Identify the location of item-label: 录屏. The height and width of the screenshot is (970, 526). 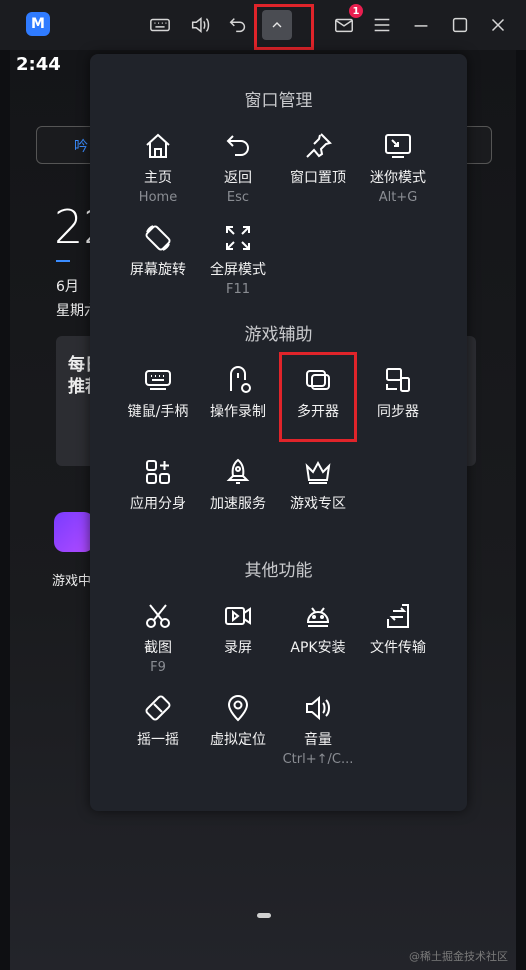
(238, 648).